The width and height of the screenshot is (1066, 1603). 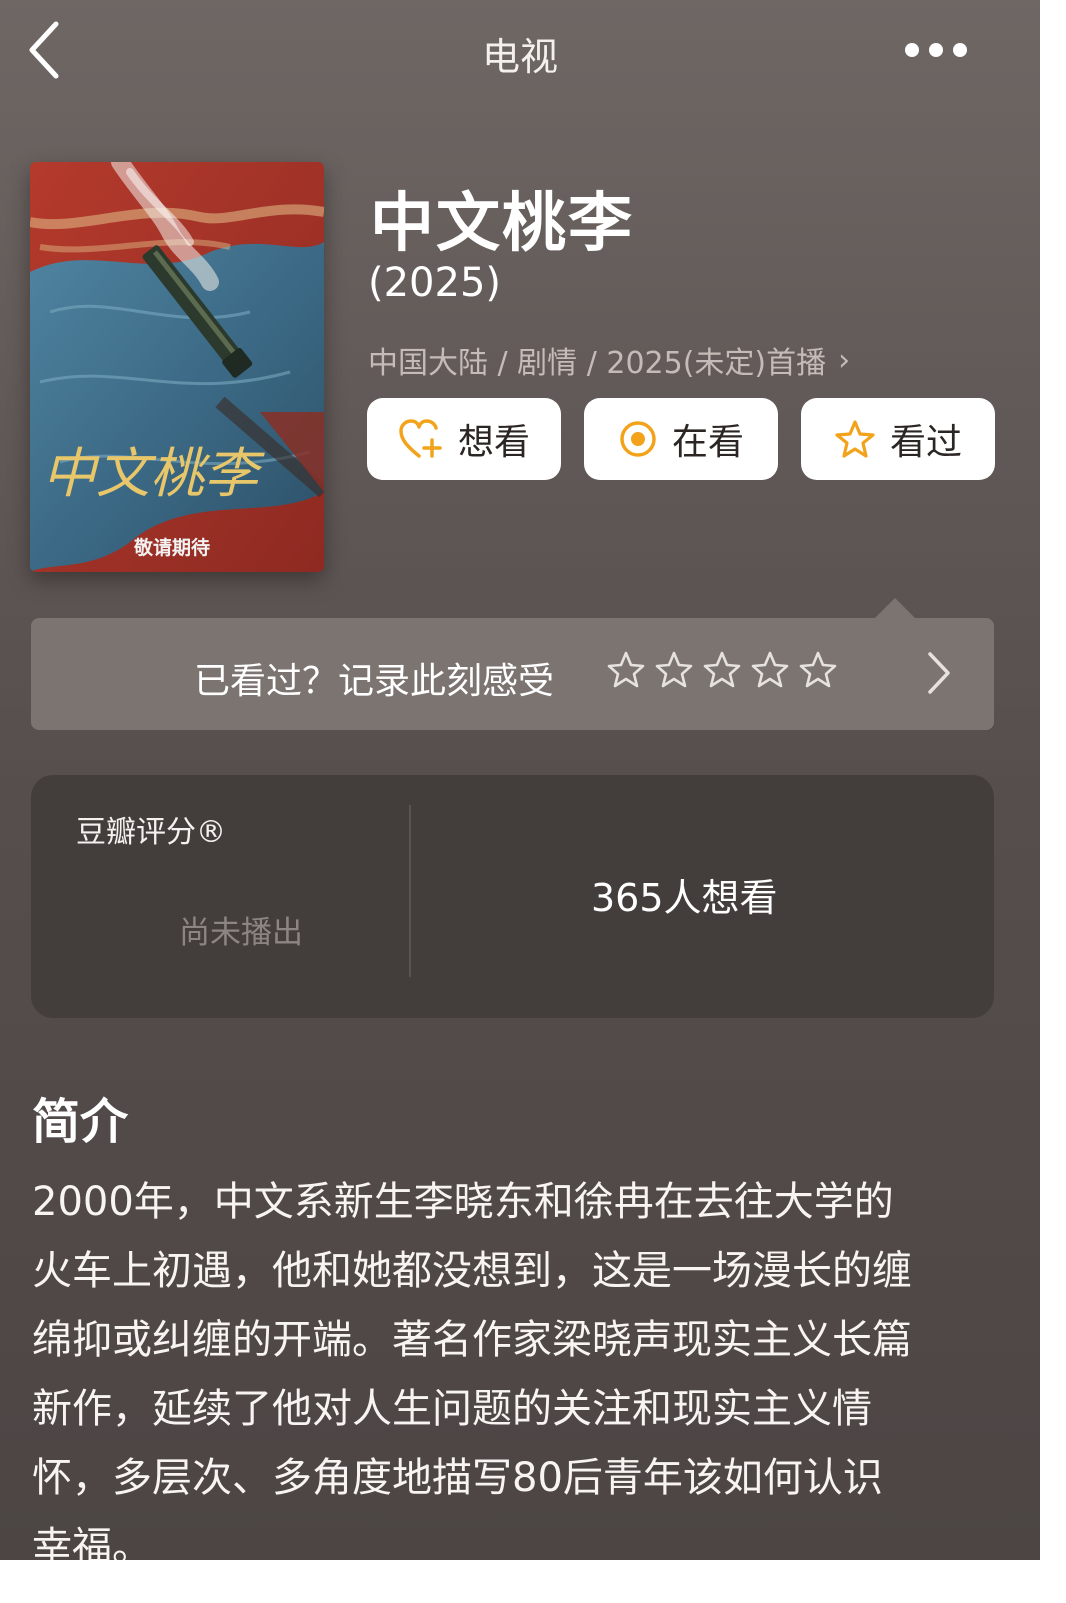 I want to click on synopsis-line: 怀，多层次、多角度地描写80后青年该如何认识, so click(x=457, y=1478).